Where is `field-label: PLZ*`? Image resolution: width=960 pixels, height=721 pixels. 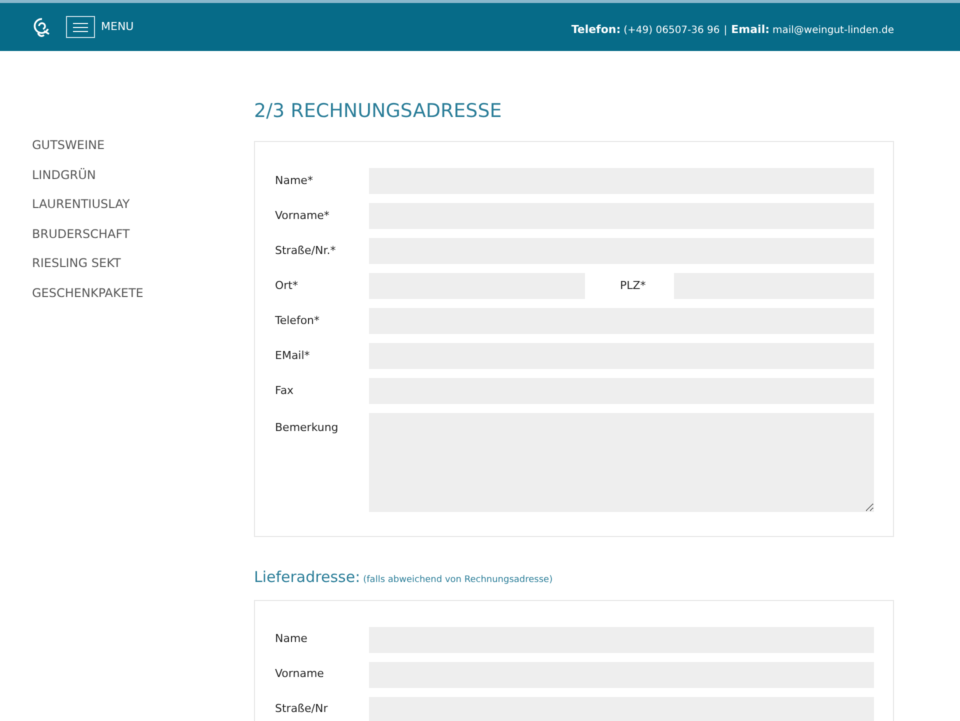
field-label: PLZ* is located at coordinates (633, 286).